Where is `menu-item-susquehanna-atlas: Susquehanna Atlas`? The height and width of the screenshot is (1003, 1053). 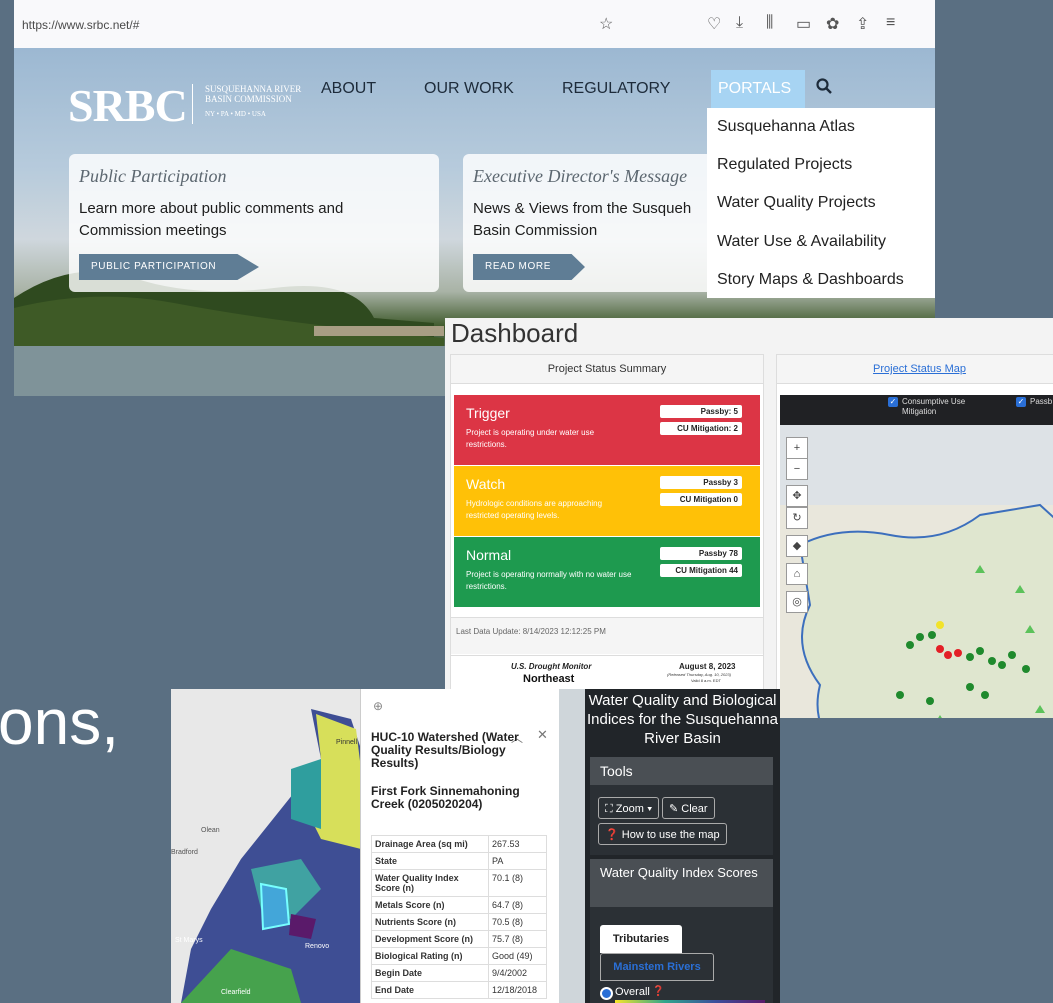 menu-item-susquehanna-atlas: Susquehanna Atlas is located at coordinates (786, 127).